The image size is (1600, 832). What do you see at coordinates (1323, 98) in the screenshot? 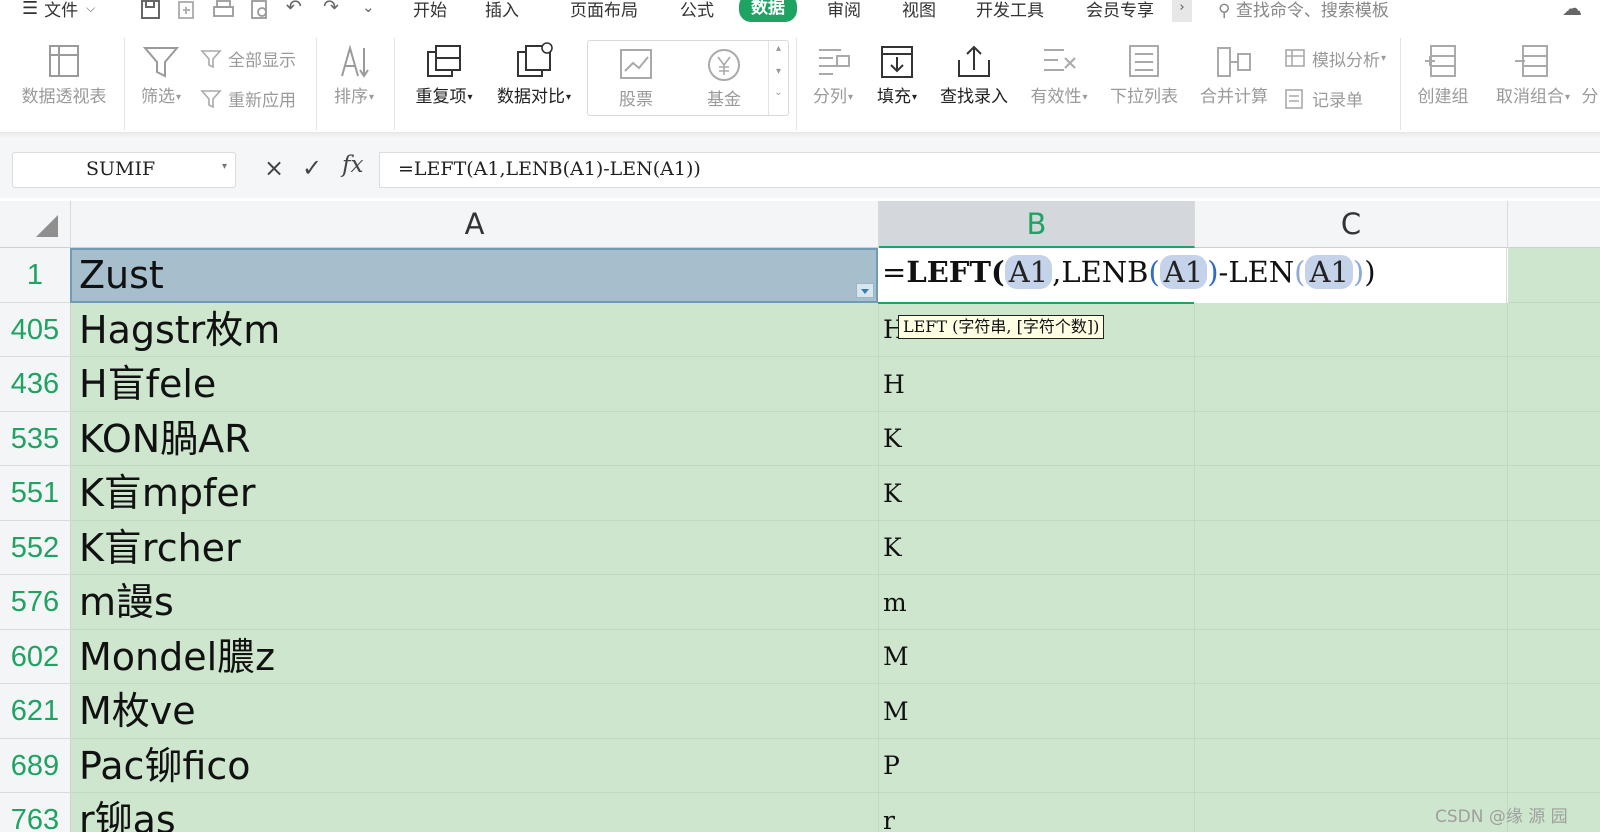
I see `record-form-button: 记录单` at bounding box center [1323, 98].